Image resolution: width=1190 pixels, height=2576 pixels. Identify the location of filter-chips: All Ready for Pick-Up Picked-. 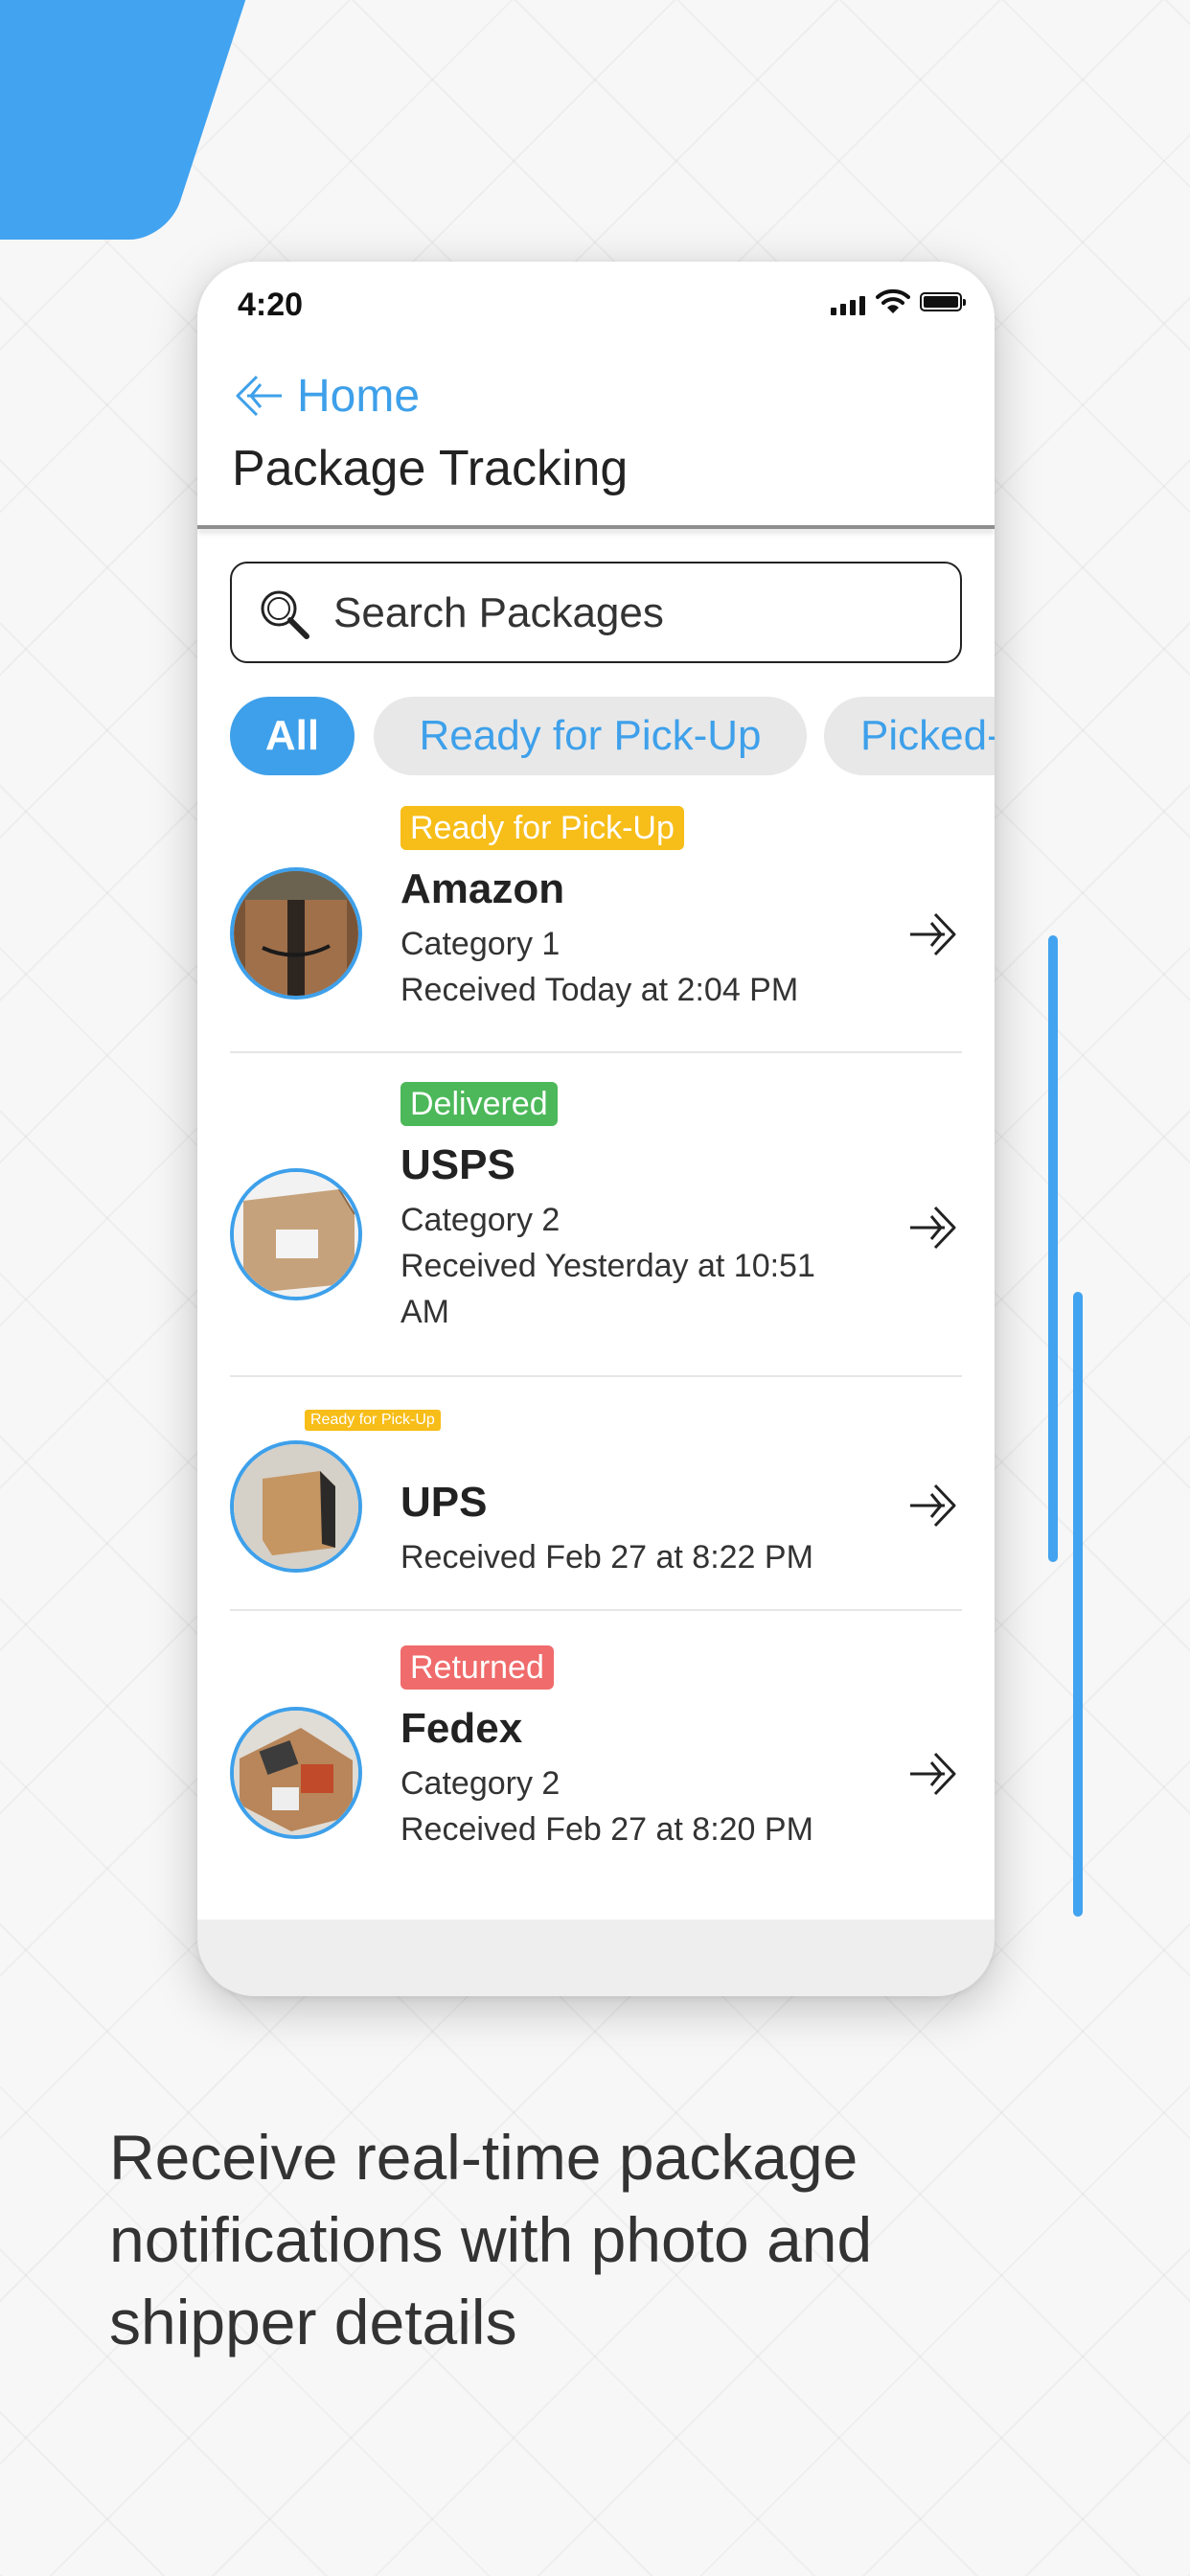
(612, 737).